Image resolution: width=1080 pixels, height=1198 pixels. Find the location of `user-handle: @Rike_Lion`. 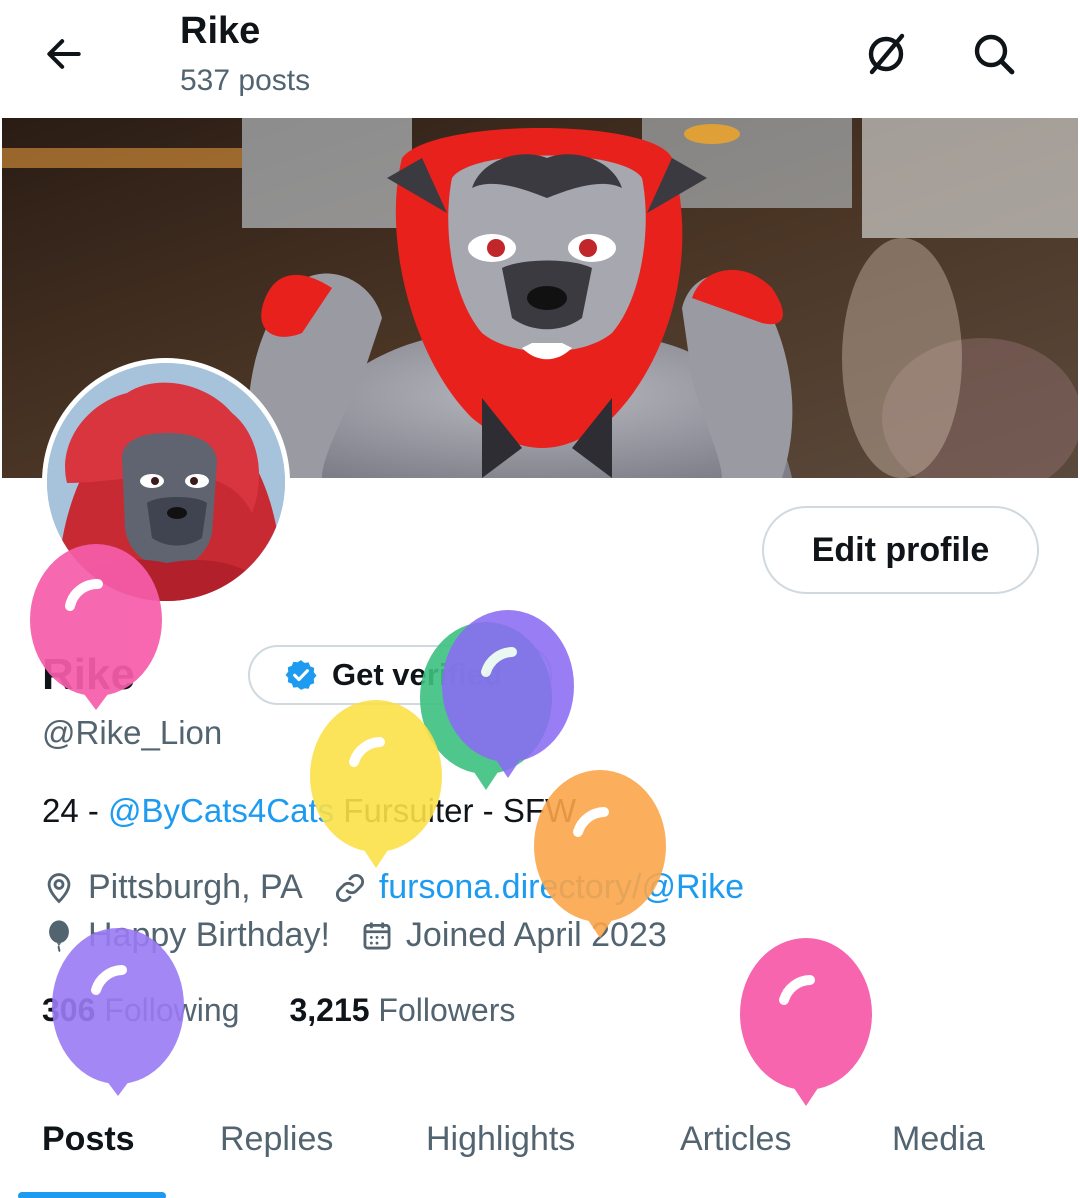

user-handle: @Rike_Lion is located at coordinates (132, 732).